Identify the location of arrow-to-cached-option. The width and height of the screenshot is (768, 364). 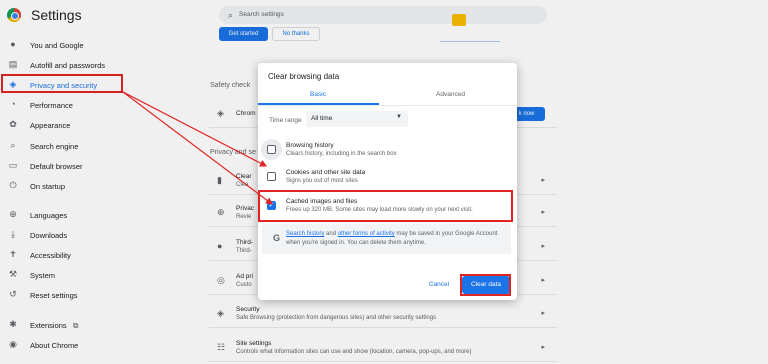
(197, 148).